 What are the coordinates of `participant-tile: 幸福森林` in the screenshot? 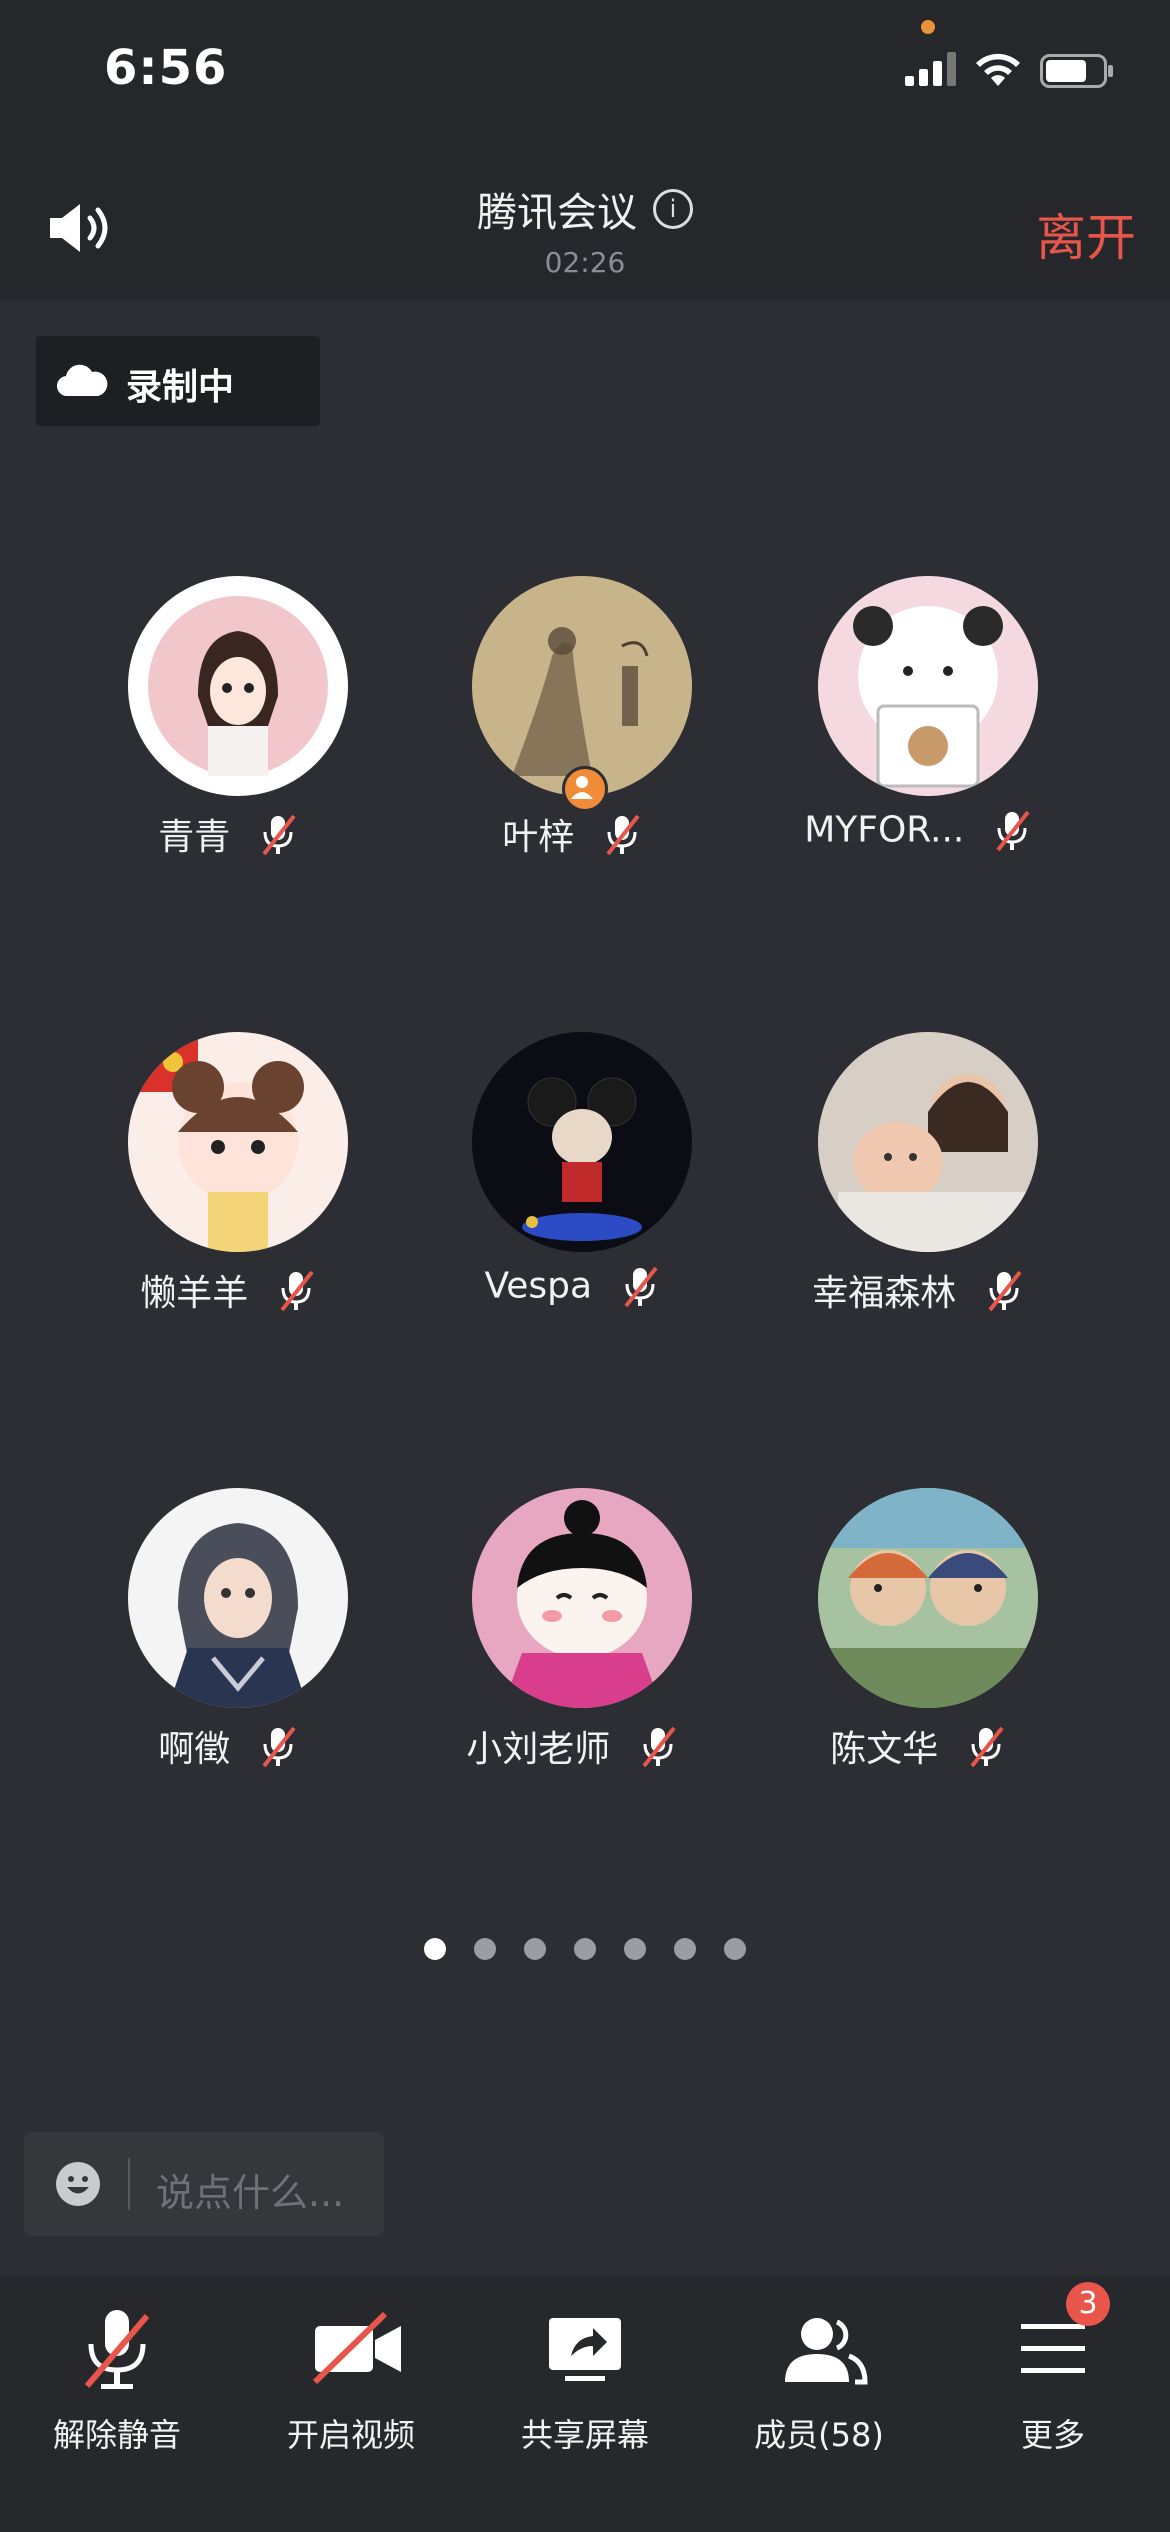 It's located at (888, 1177).